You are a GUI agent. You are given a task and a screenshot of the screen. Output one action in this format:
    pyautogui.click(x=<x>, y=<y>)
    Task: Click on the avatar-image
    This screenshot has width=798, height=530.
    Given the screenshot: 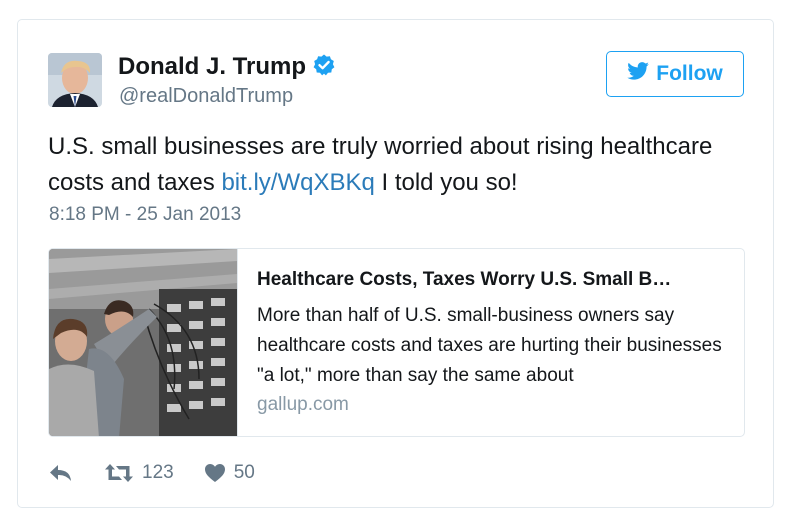 What is the action you would take?
    pyautogui.click(x=75, y=80)
    